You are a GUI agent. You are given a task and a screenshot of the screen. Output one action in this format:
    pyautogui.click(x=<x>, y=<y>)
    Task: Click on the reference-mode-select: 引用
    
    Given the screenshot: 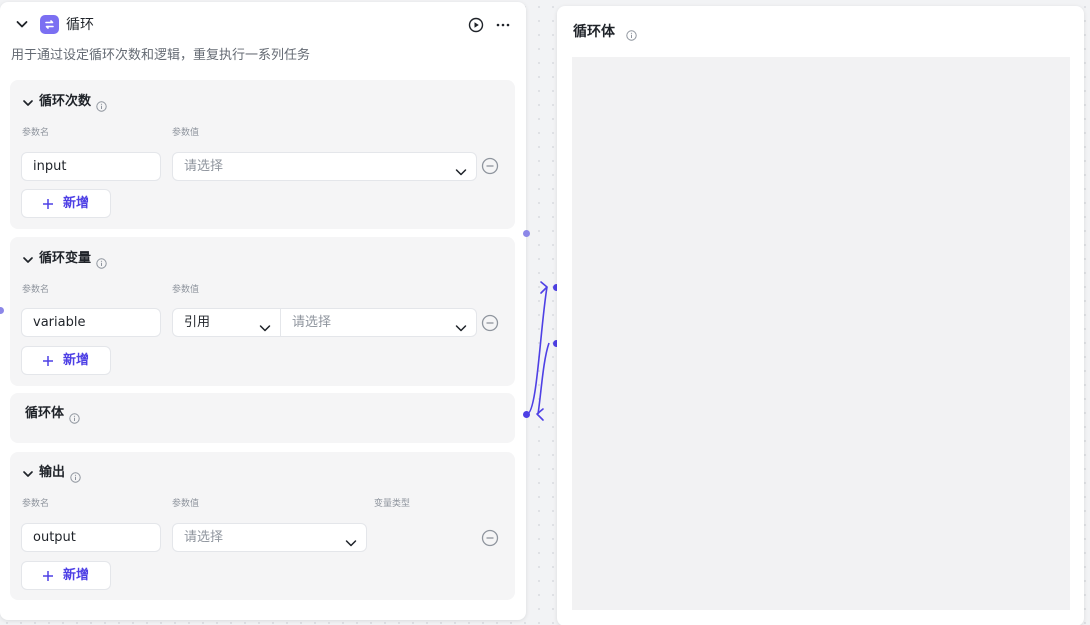 What is the action you would take?
    pyautogui.click(x=227, y=322)
    